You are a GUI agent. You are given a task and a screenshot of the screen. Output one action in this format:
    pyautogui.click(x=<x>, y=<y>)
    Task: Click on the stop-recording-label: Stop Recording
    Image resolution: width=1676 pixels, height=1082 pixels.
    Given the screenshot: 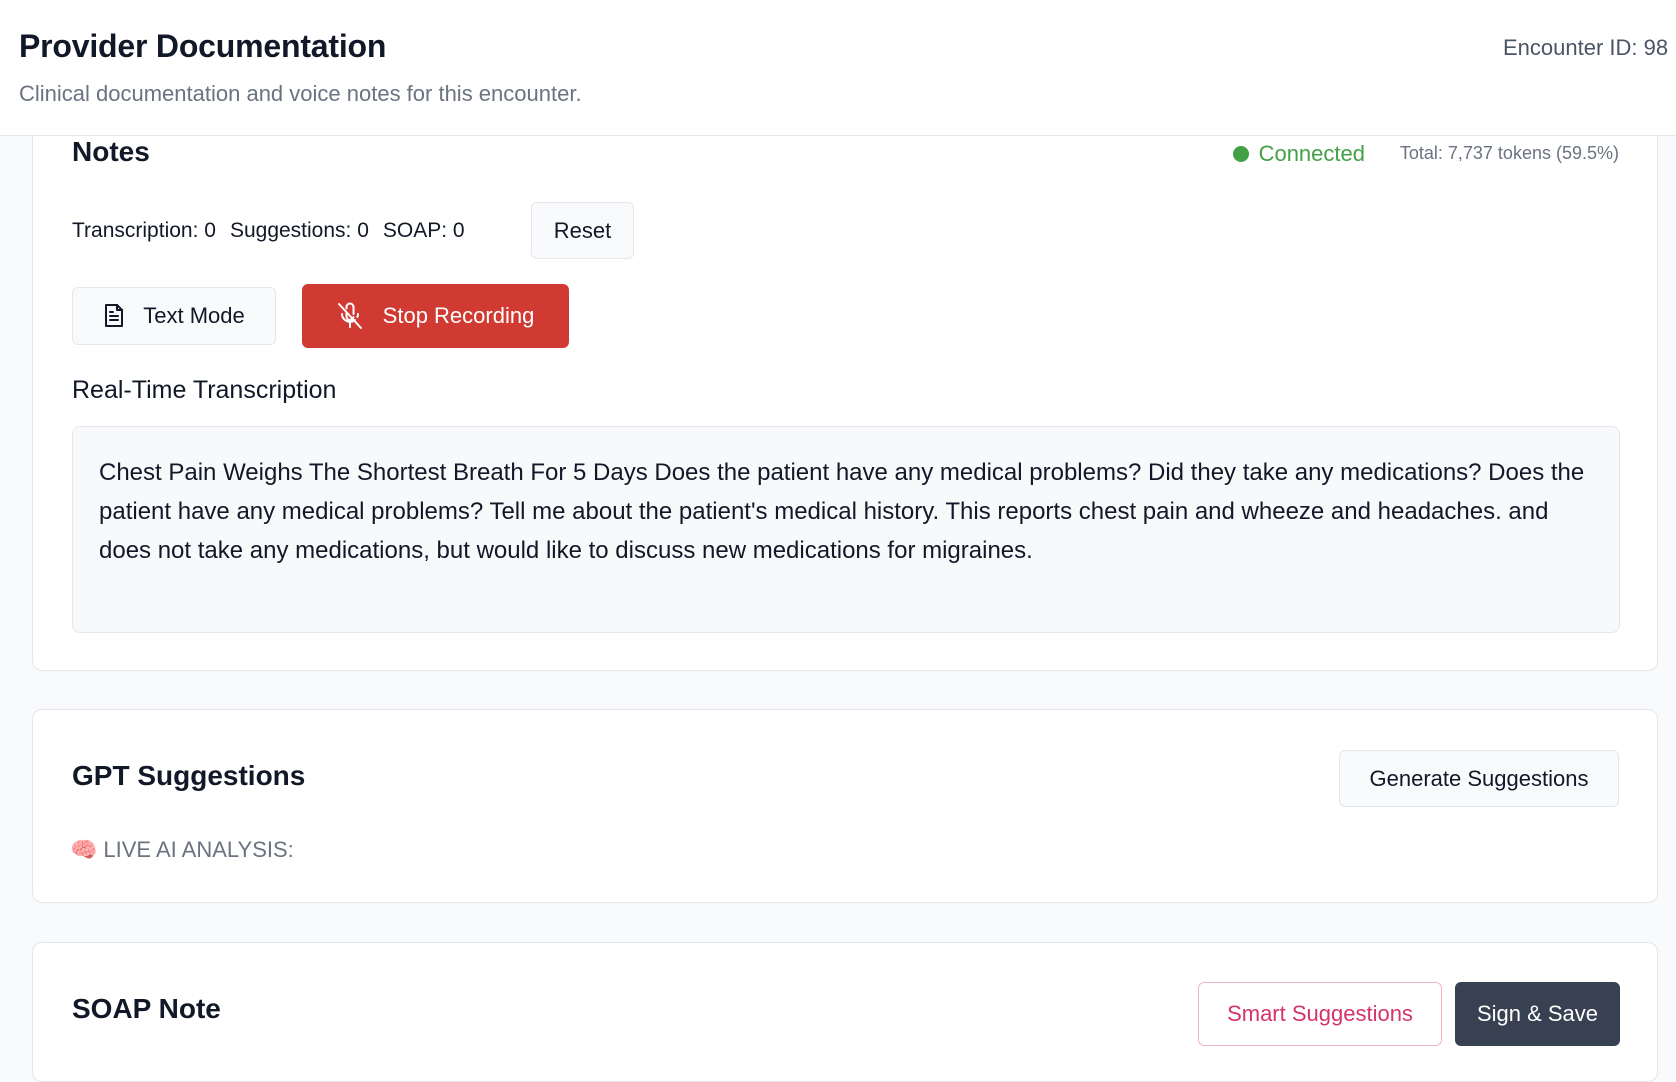 What is the action you would take?
    pyautogui.click(x=458, y=315)
    